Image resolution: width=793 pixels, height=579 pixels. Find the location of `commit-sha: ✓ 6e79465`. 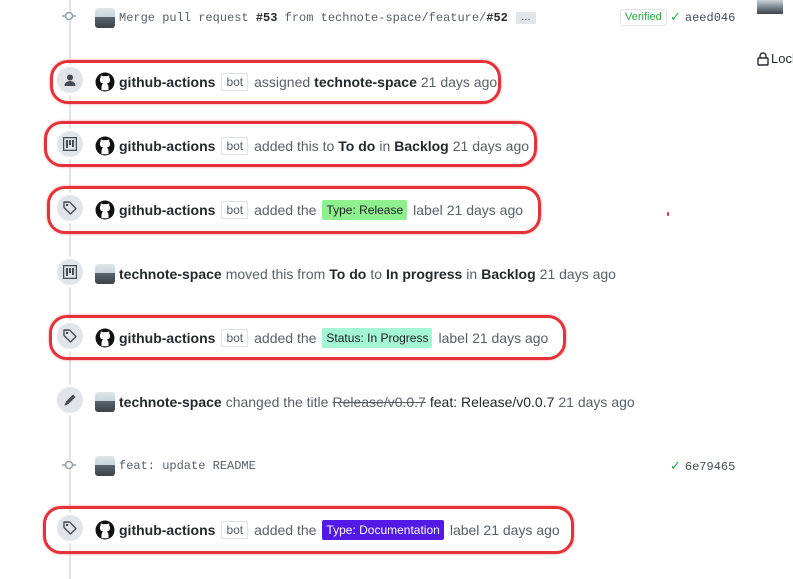

commit-sha: ✓ 6e79465 is located at coordinates (702, 466).